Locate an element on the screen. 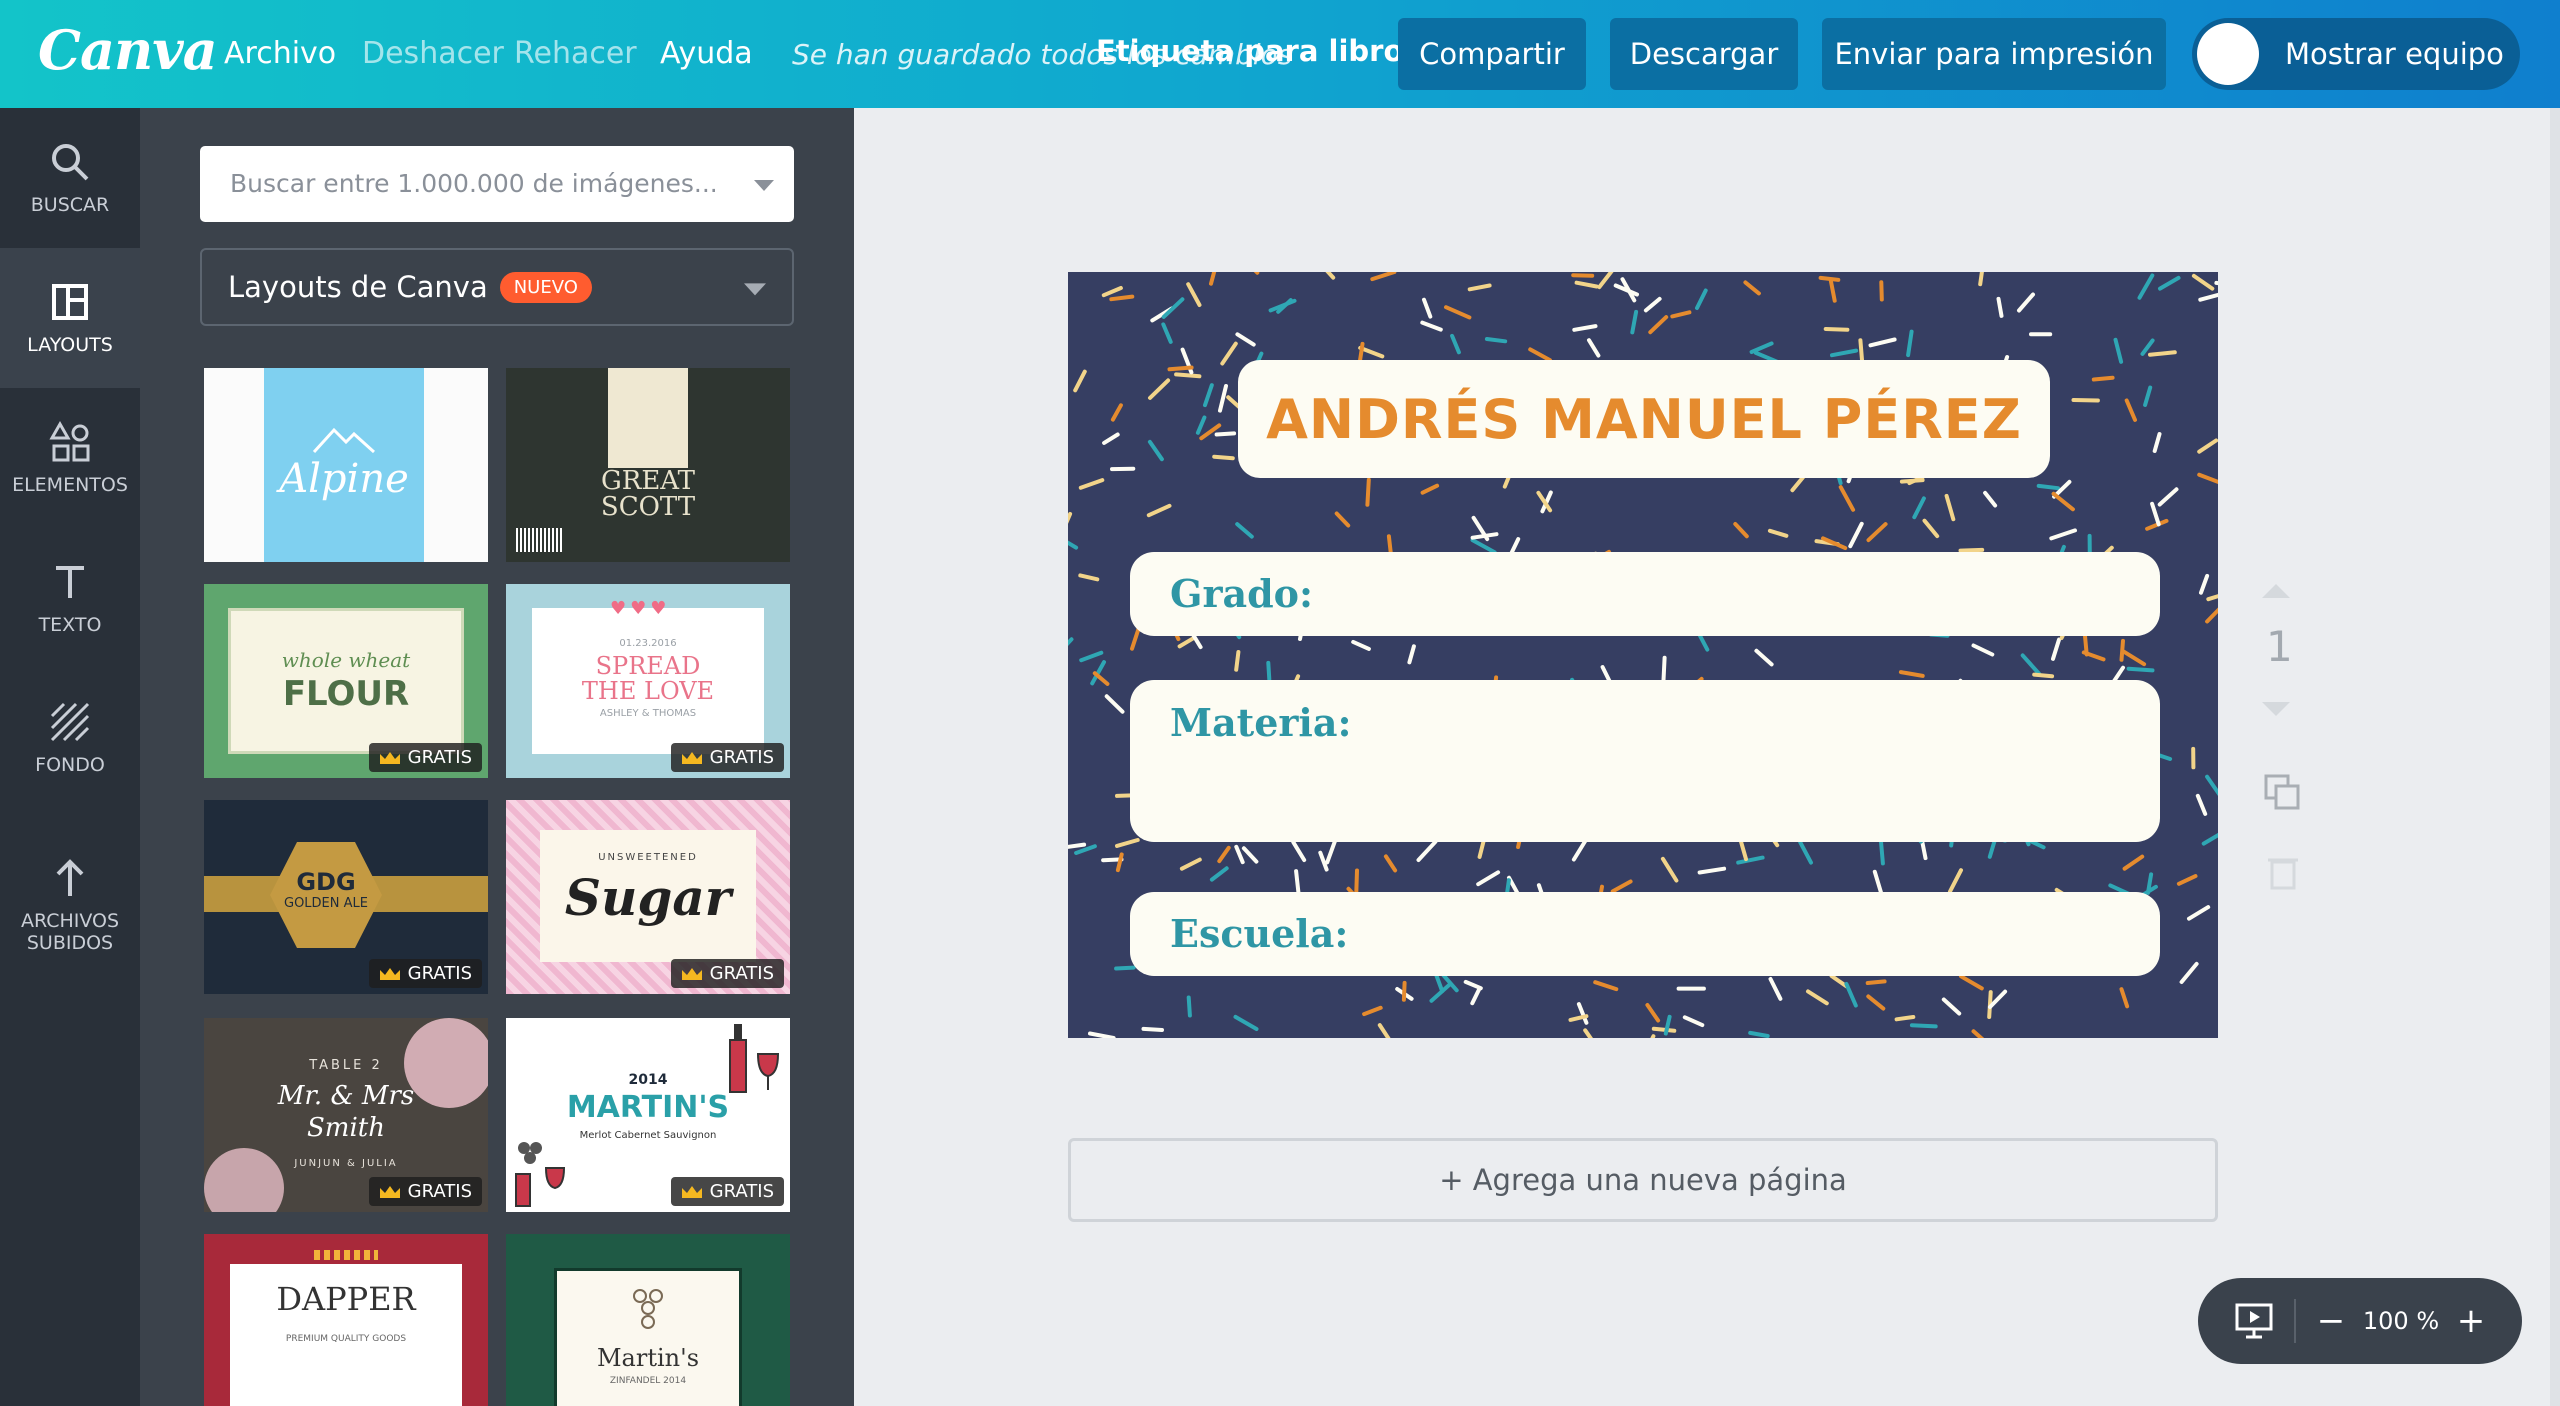 This screenshot has height=1406, width=2560. nav-texto: TEXTO is located at coordinates (70, 598).